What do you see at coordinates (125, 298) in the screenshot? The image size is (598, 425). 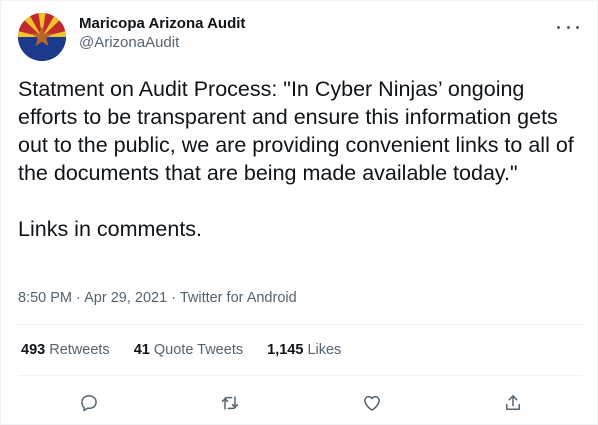 I see `tweet-date: Apr 29, 2021` at bounding box center [125, 298].